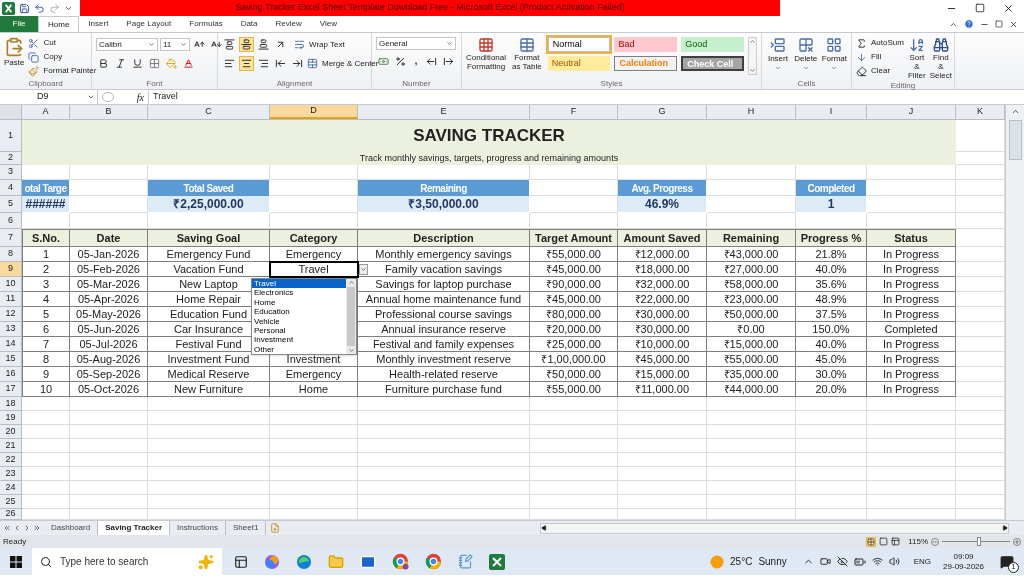 This screenshot has width=1024, height=576. I want to click on camera-icon, so click(825, 561).